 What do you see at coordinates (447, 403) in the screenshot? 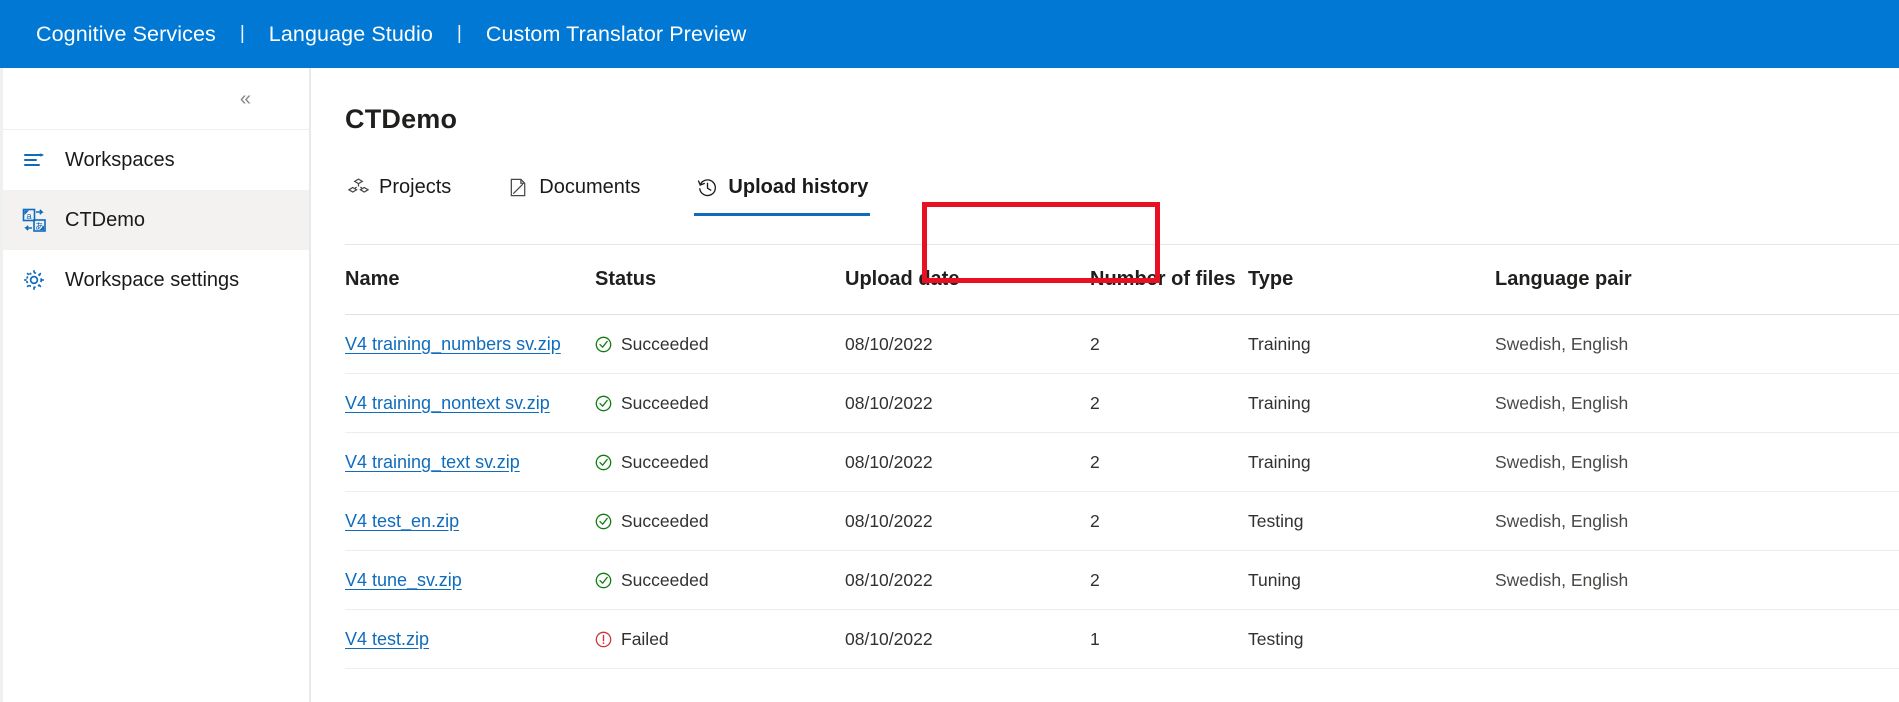
I see `file-link: V4 training_nontext sv.zip` at bounding box center [447, 403].